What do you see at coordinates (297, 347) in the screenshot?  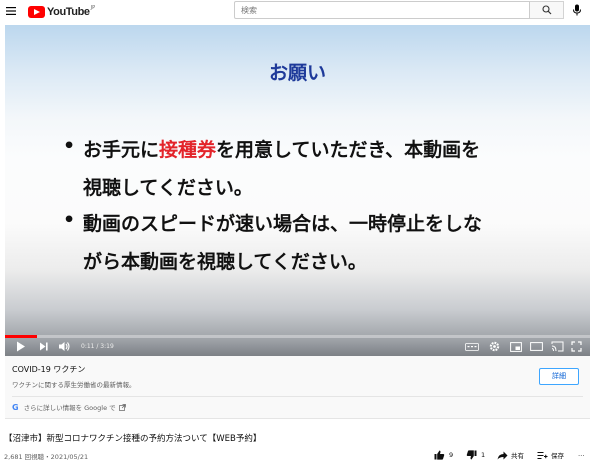 I see `player-controls: 0:11 / 3:19` at bounding box center [297, 347].